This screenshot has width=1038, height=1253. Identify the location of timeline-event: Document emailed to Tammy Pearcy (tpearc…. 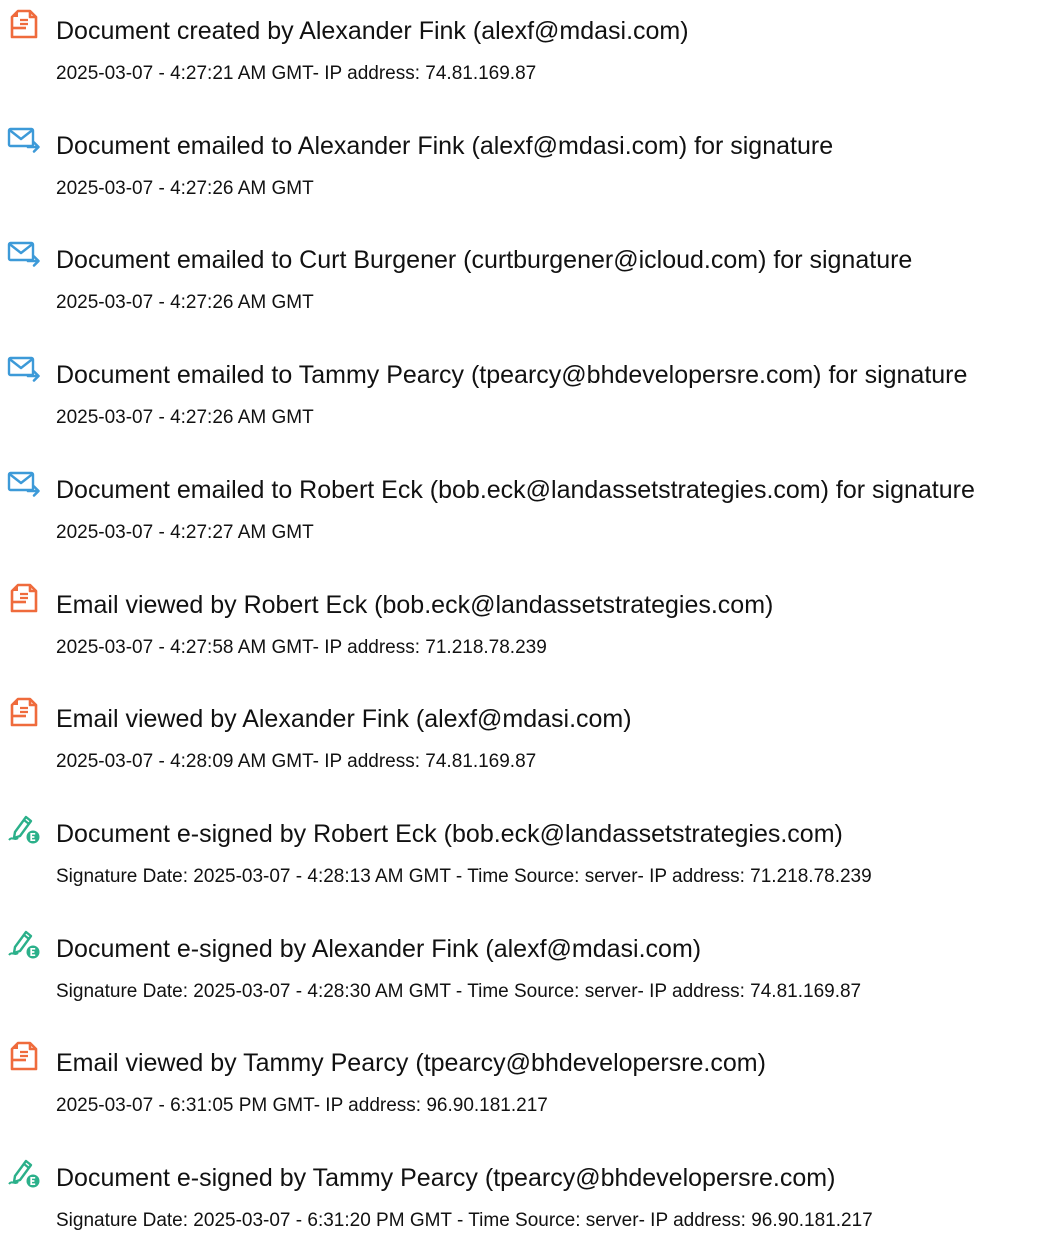
(519, 400).